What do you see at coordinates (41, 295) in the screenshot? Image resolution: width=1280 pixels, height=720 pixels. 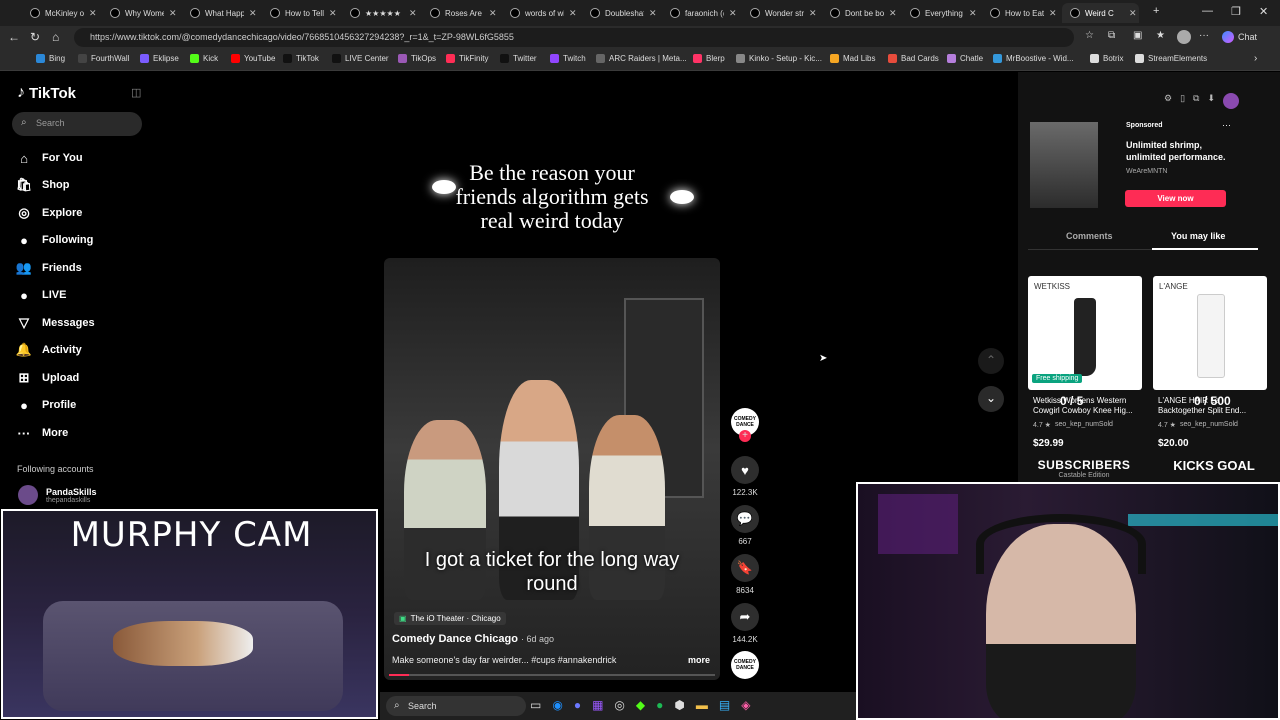 I see `nav-item-live: ● LIVE` at bounding box center [41, 295].